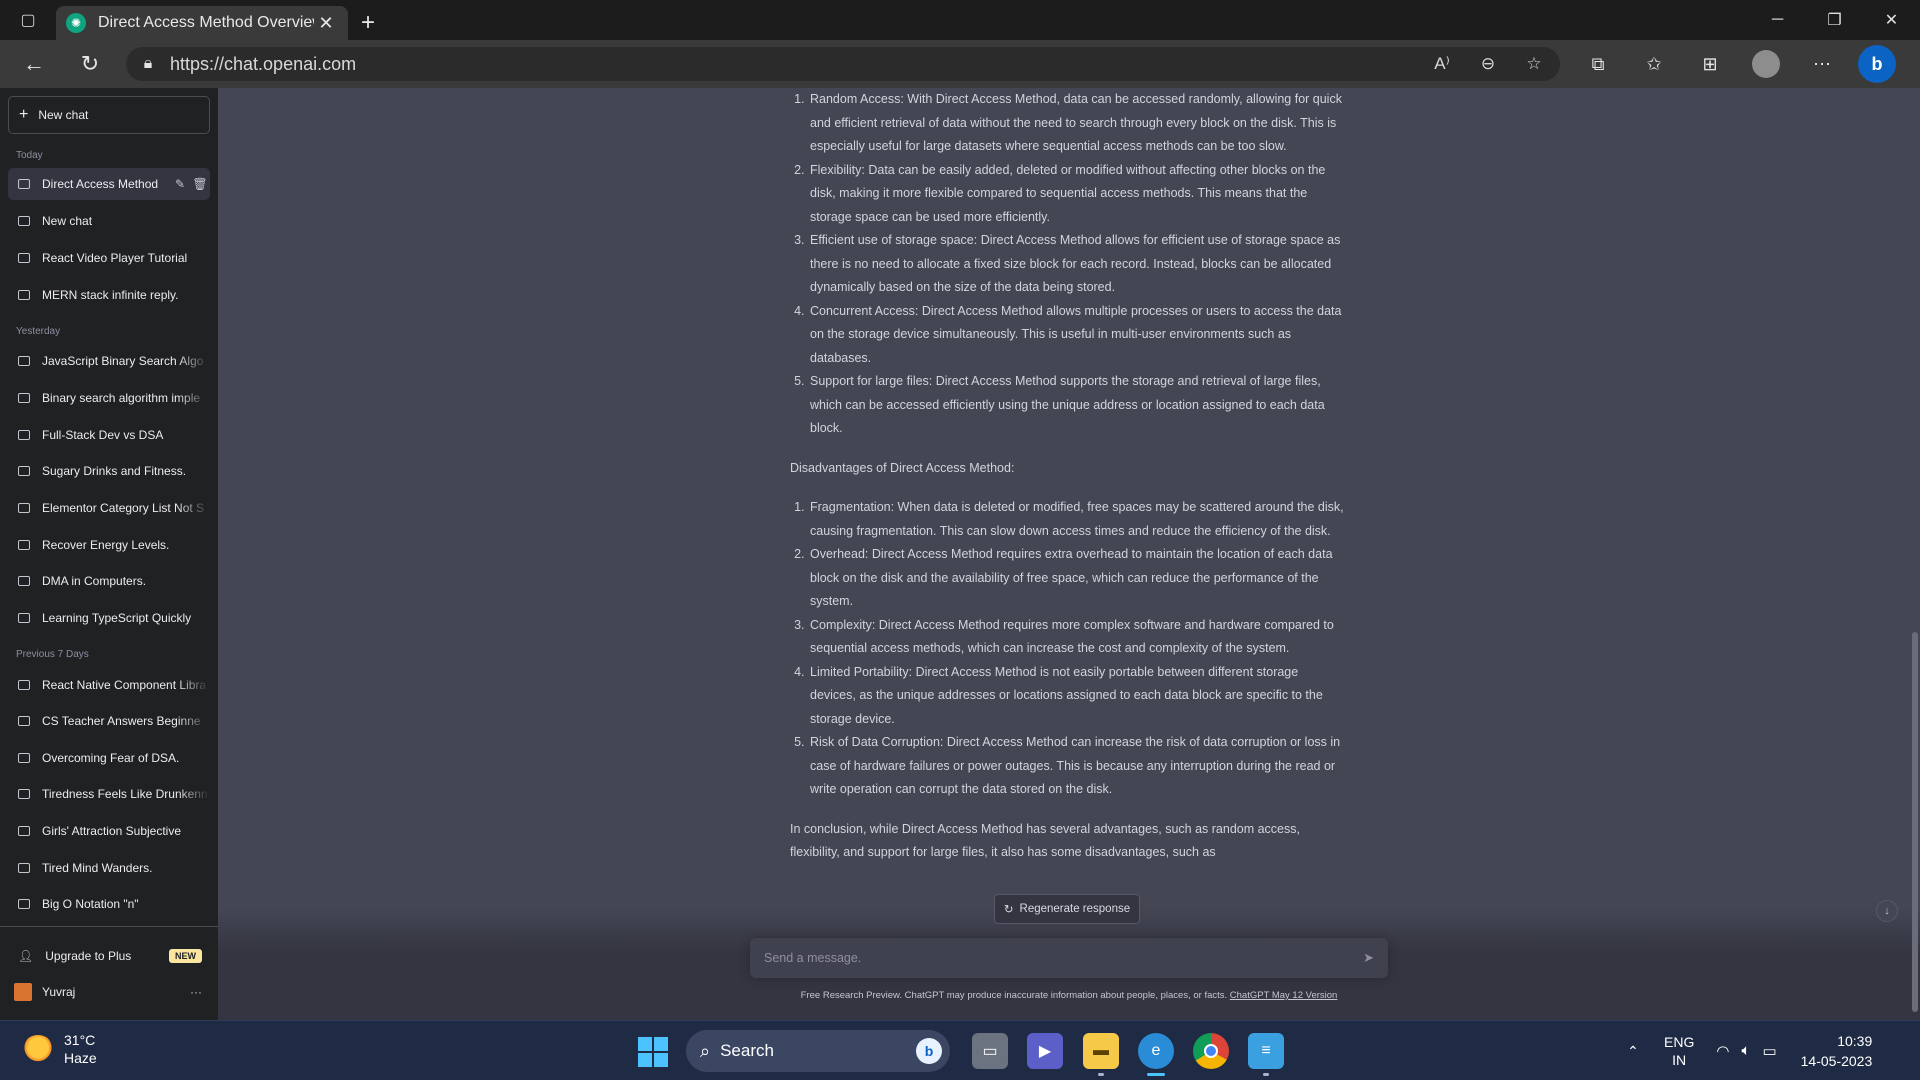 This screenshot has height=1080, width=1920. Describe the element at coordinates (94, 581) in the screenshot. I see `chat-item-label: DMA in Computers.` at that location.